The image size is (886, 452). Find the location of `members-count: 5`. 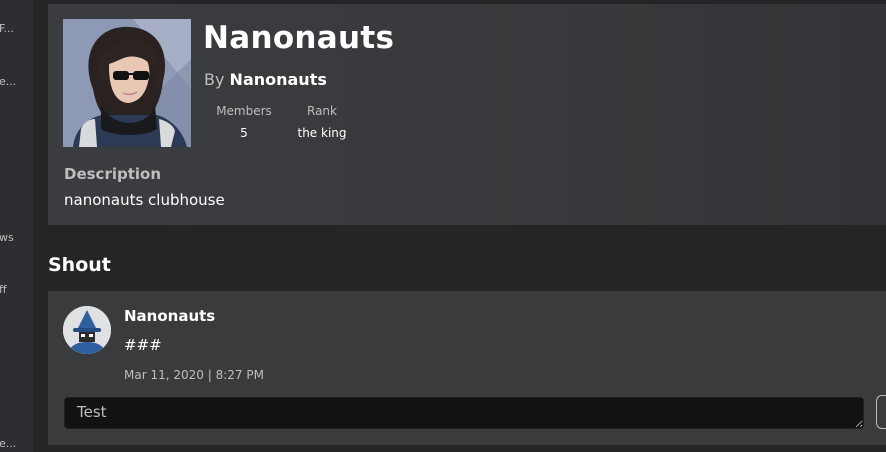

members-count: 5 is located at coordinates (244, 133).